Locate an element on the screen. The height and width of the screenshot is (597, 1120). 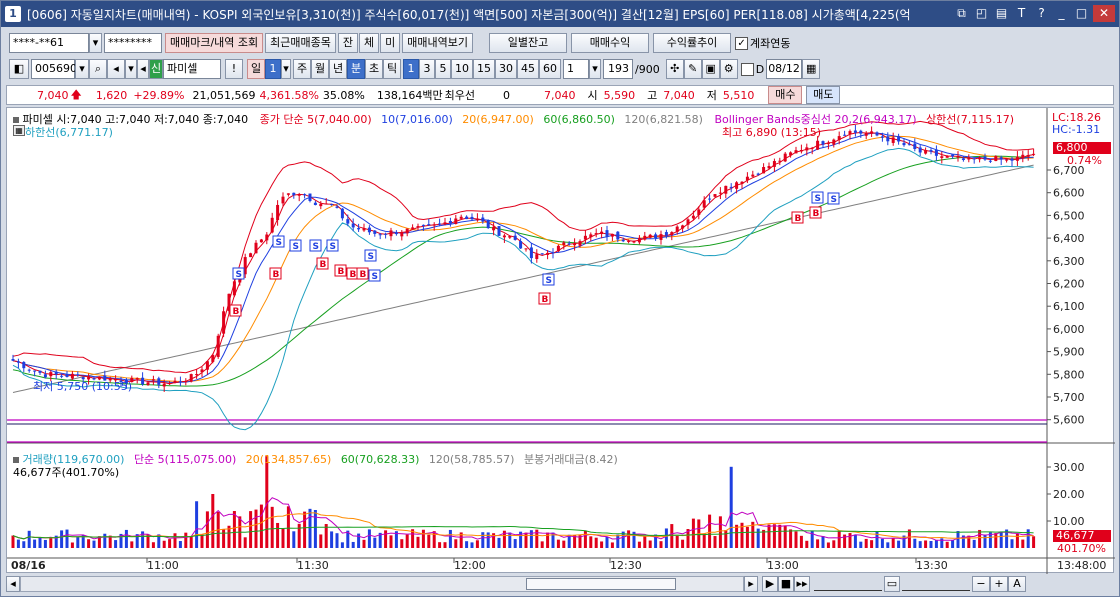
alert-button: ! is located at coordinates (234, 69).